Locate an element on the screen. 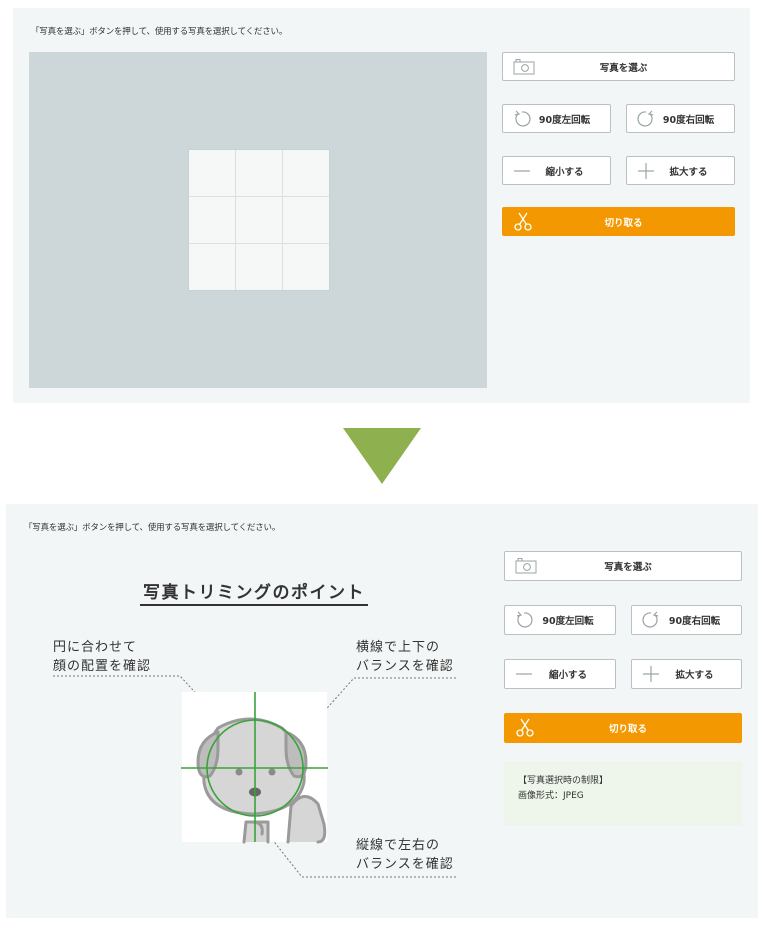 This screenshot has height=928, width=764. arrow-down-icon is located at coordinates (382, 456).